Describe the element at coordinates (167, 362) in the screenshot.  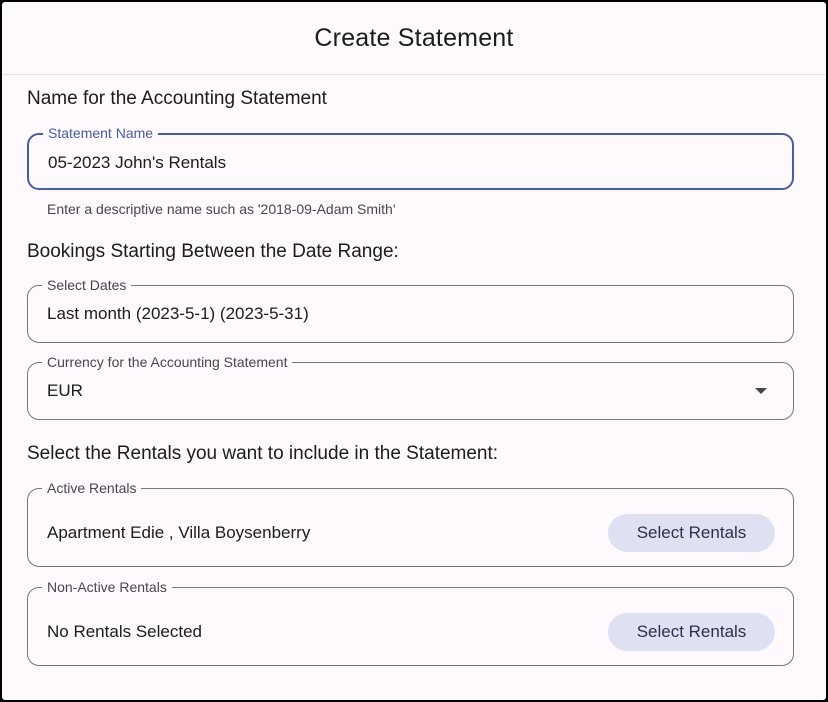
I see `currency-label: Currency for the Accounting Statement` at that location.